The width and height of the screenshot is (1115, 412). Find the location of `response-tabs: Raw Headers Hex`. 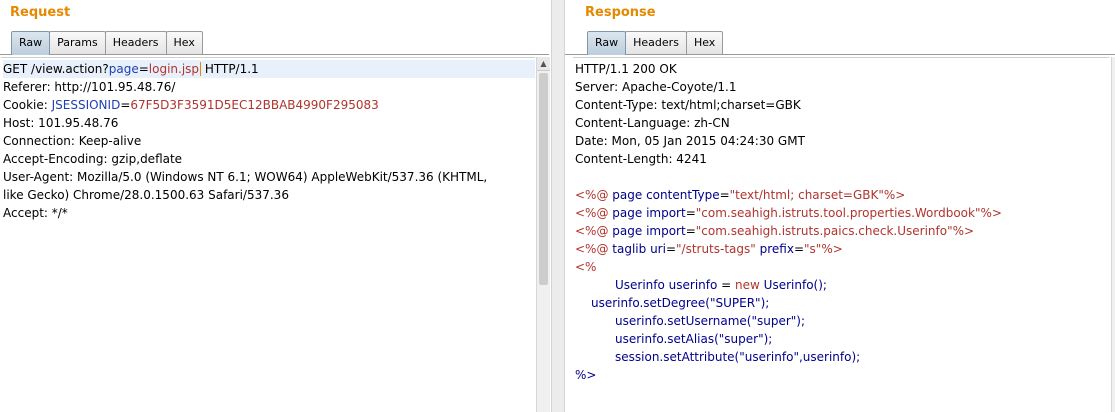

response-tabs: Raw Headers Hex is located at coordinates (655, 43).